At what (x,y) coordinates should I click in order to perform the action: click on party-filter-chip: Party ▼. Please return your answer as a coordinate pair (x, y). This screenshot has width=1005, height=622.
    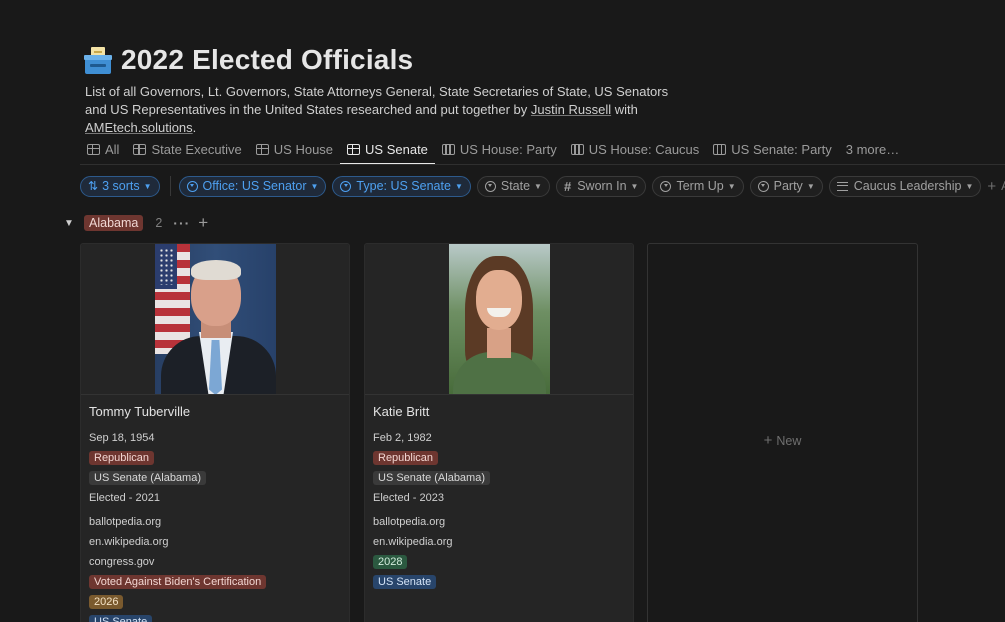
    Looking at the image, I should click on (786, 186).